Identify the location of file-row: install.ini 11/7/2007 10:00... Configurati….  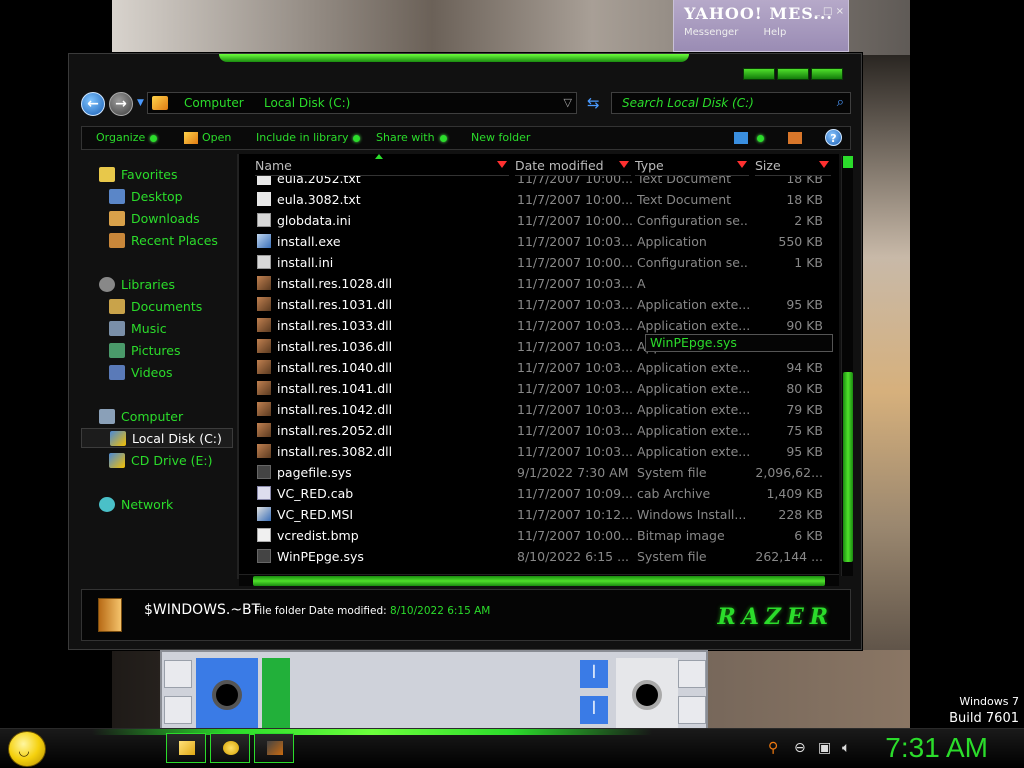
(534, 262).